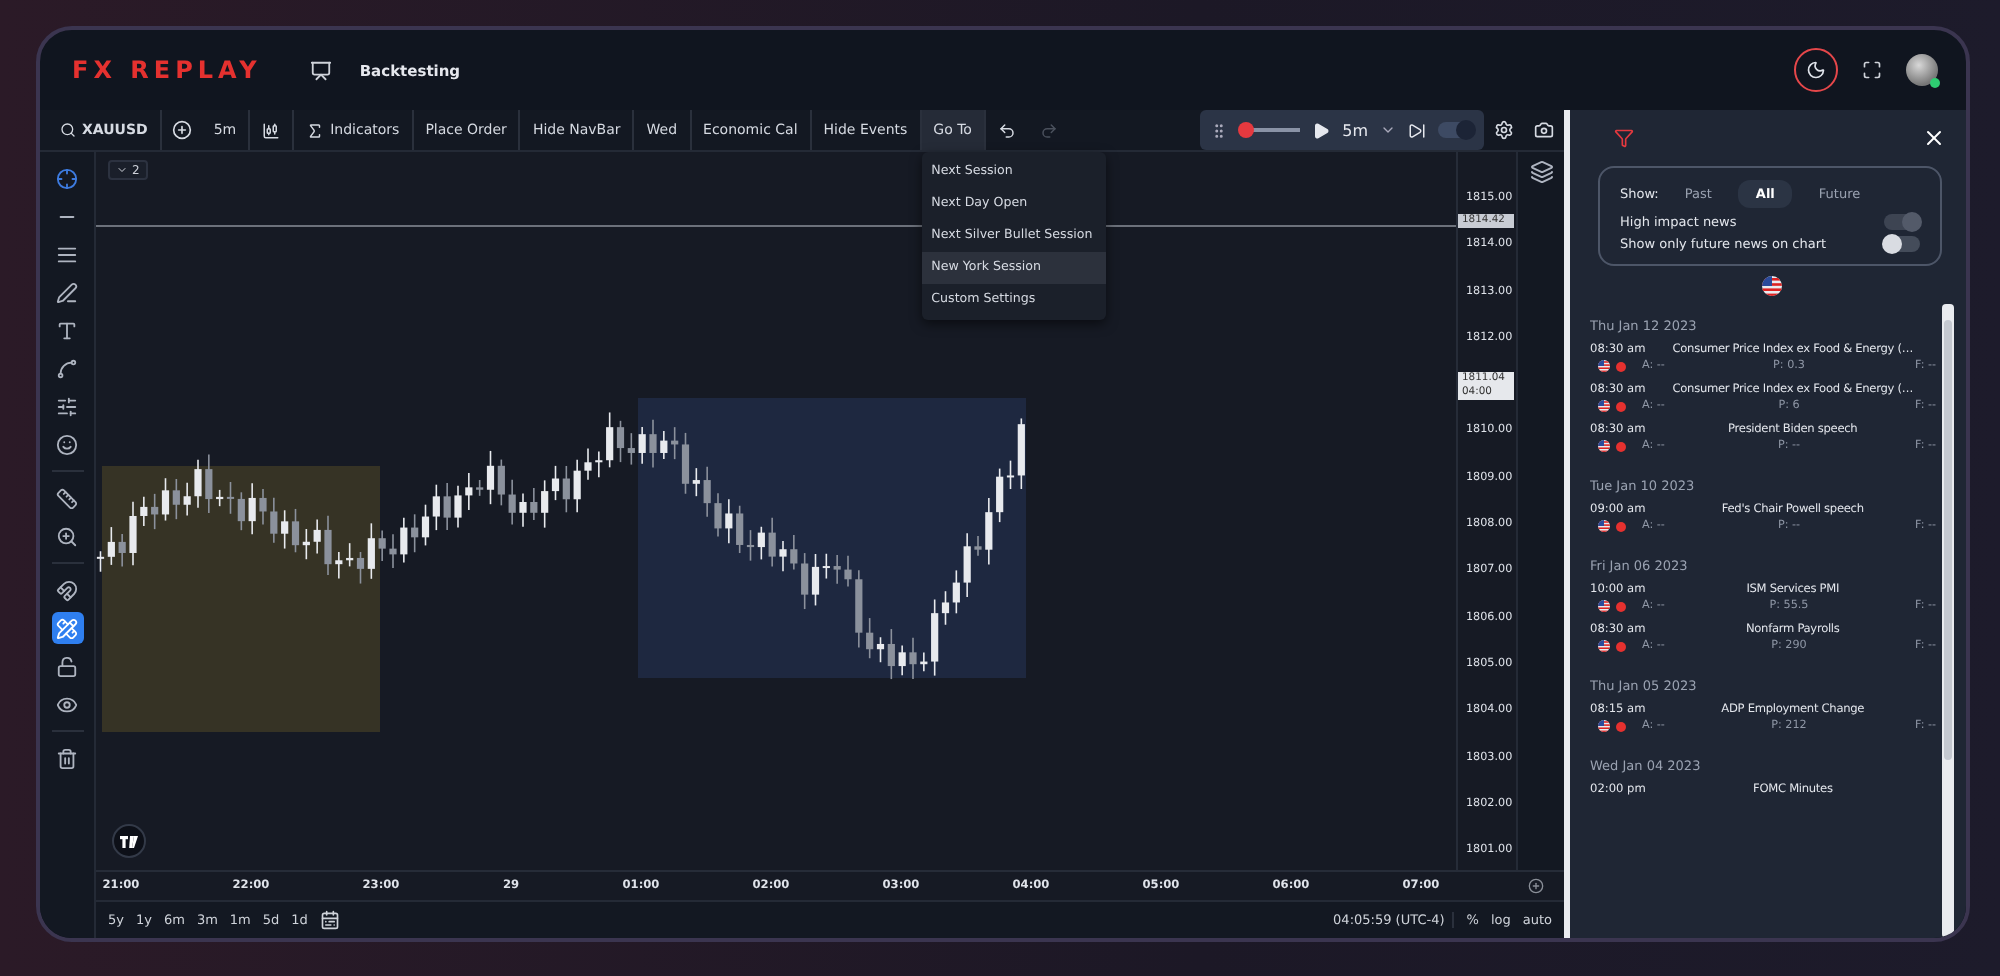 The image size is (2000, 976). What do you see at coordinates (1355, 130) in the screenshot?
I see `replay-interval: 5m` at bounding box center [1355, 130].